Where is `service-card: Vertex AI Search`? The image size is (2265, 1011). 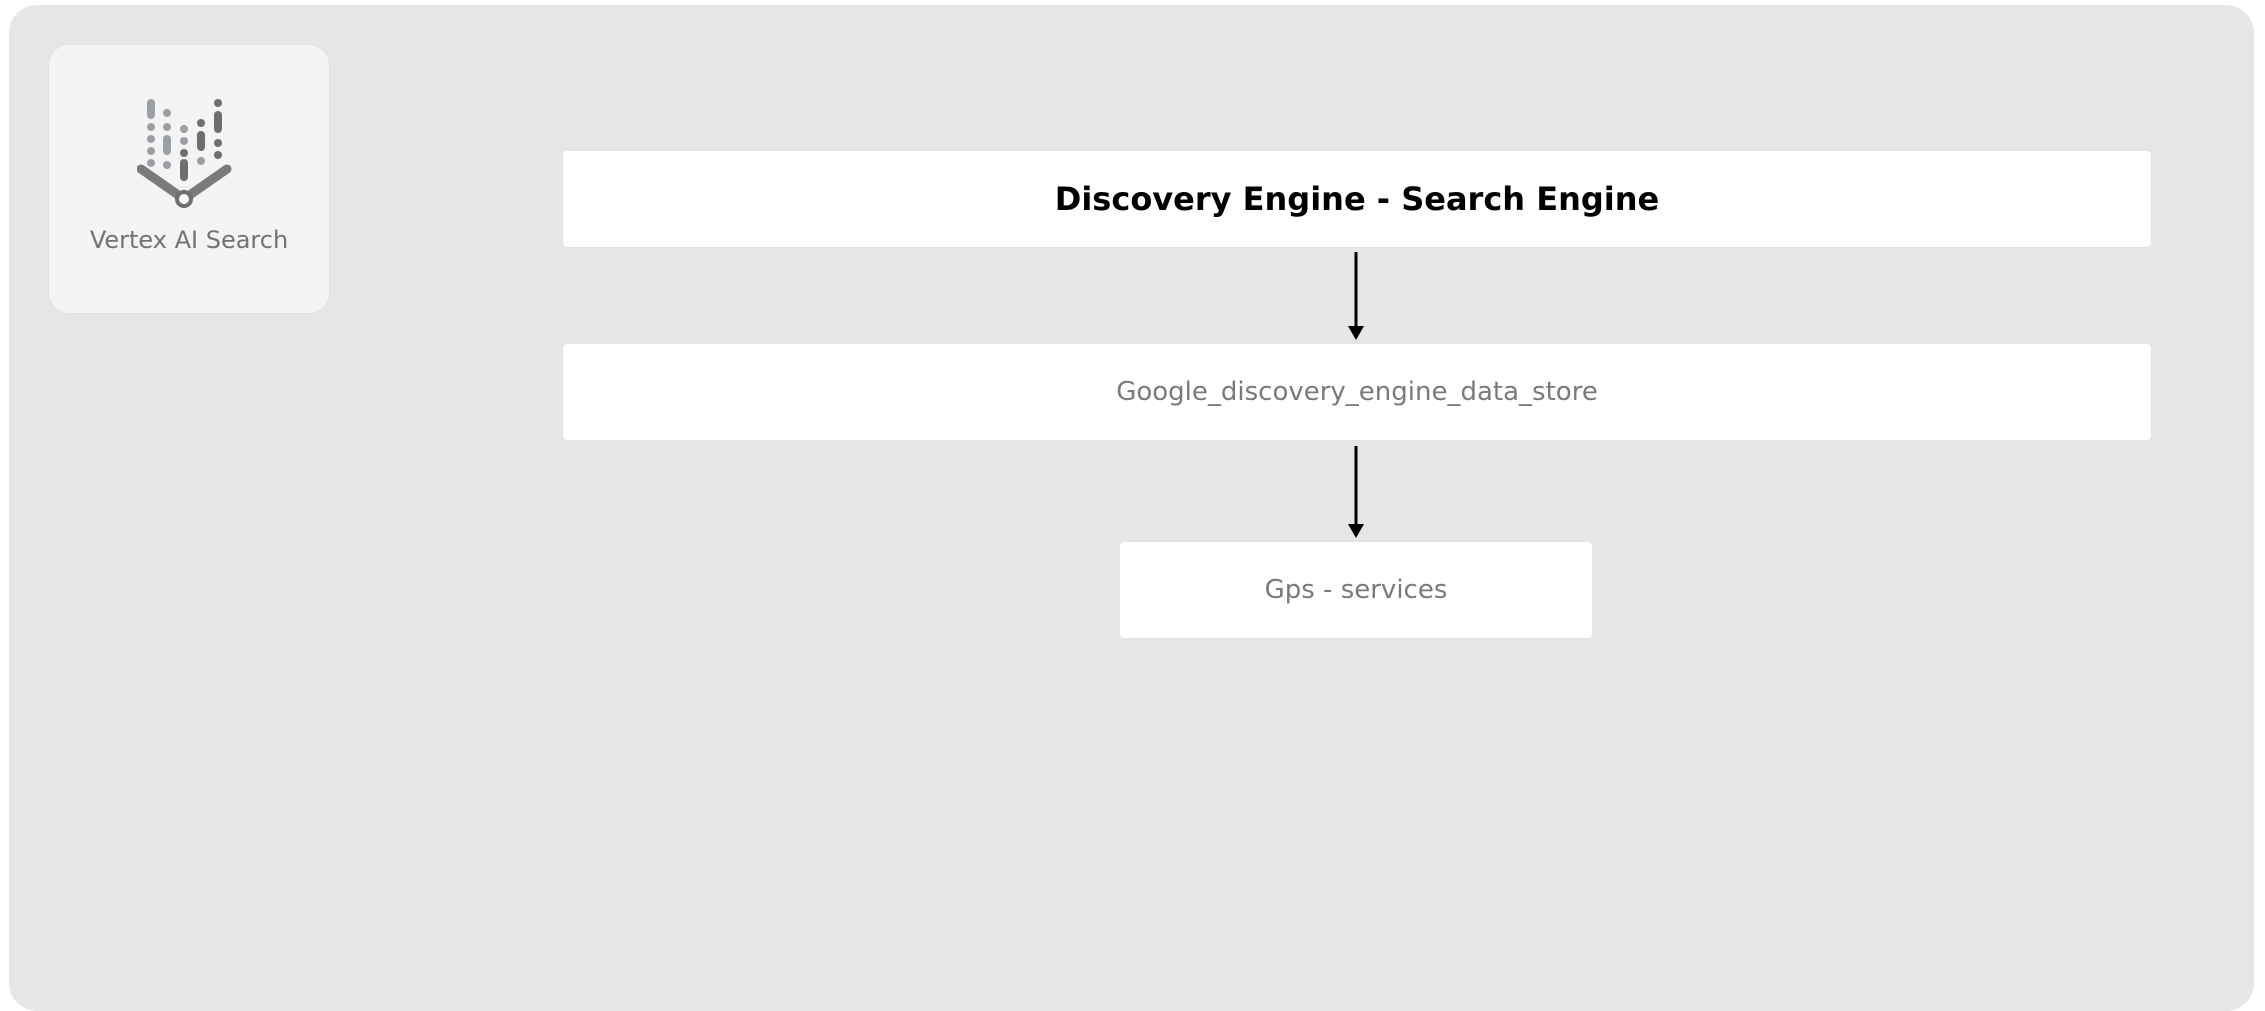
service-card: Vertex AI Search is located at coordinates (189, 179).